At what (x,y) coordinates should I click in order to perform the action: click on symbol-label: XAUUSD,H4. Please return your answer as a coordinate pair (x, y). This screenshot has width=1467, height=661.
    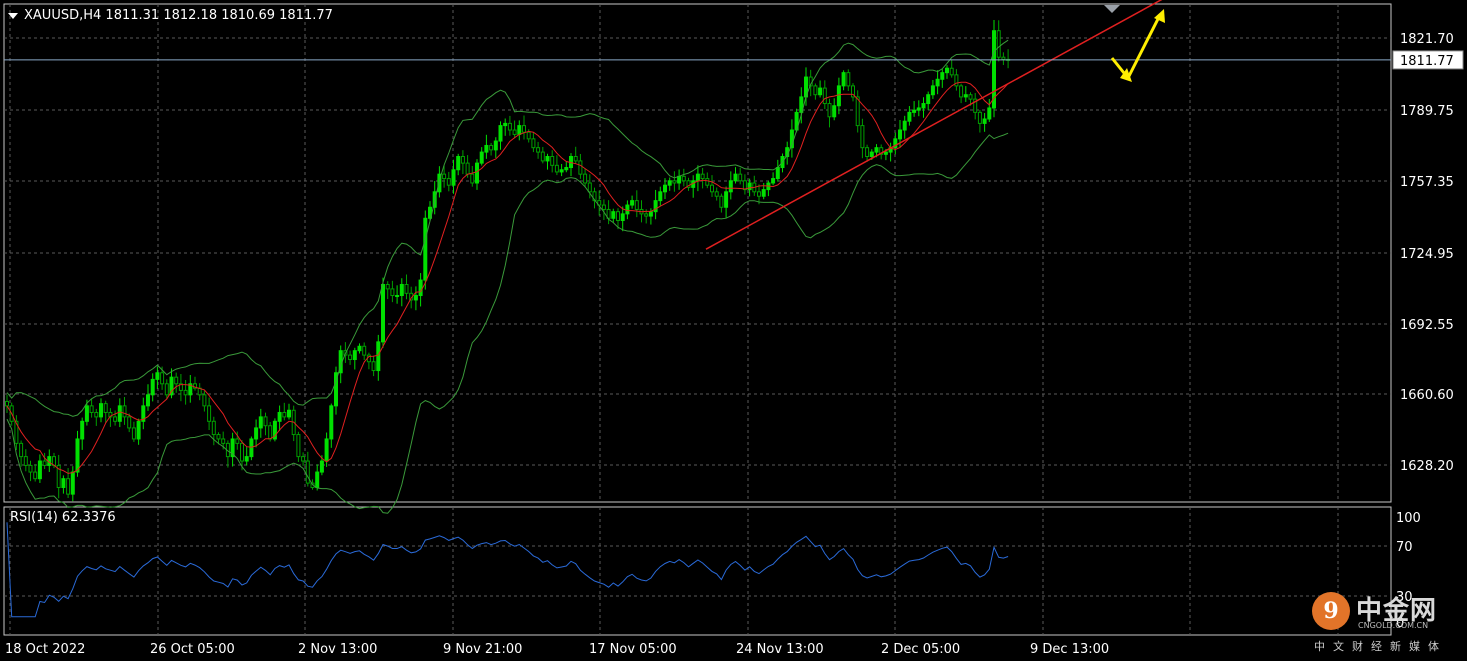
    Looking at the image, I should click on (63, 15).